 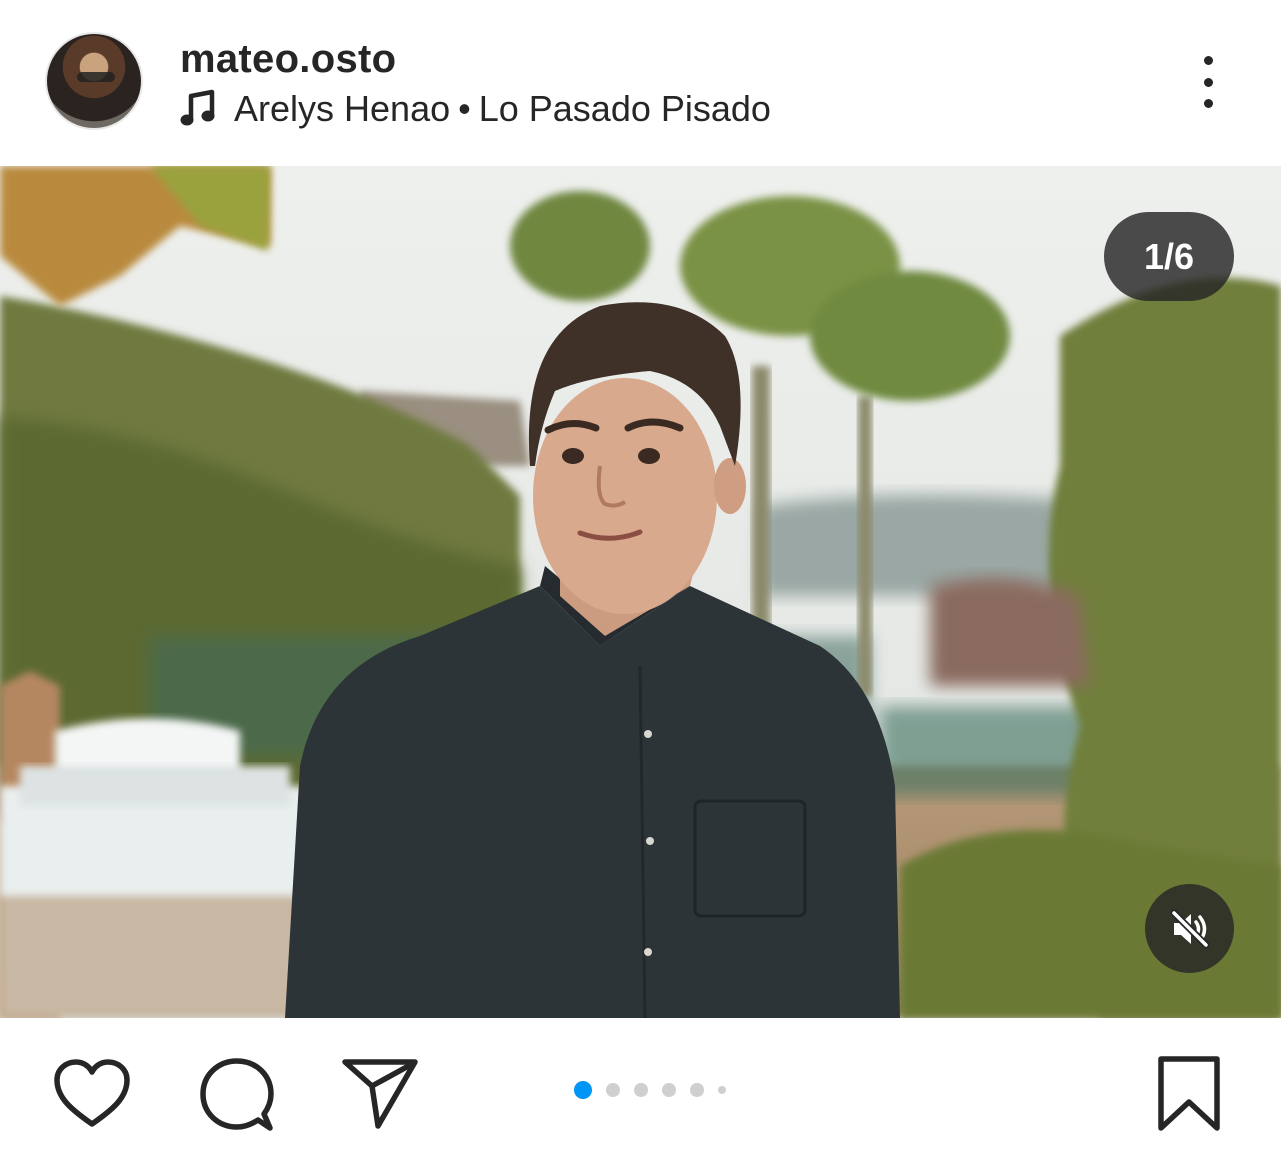 I want to click on heart-icon, so click(x=92, y=1094).